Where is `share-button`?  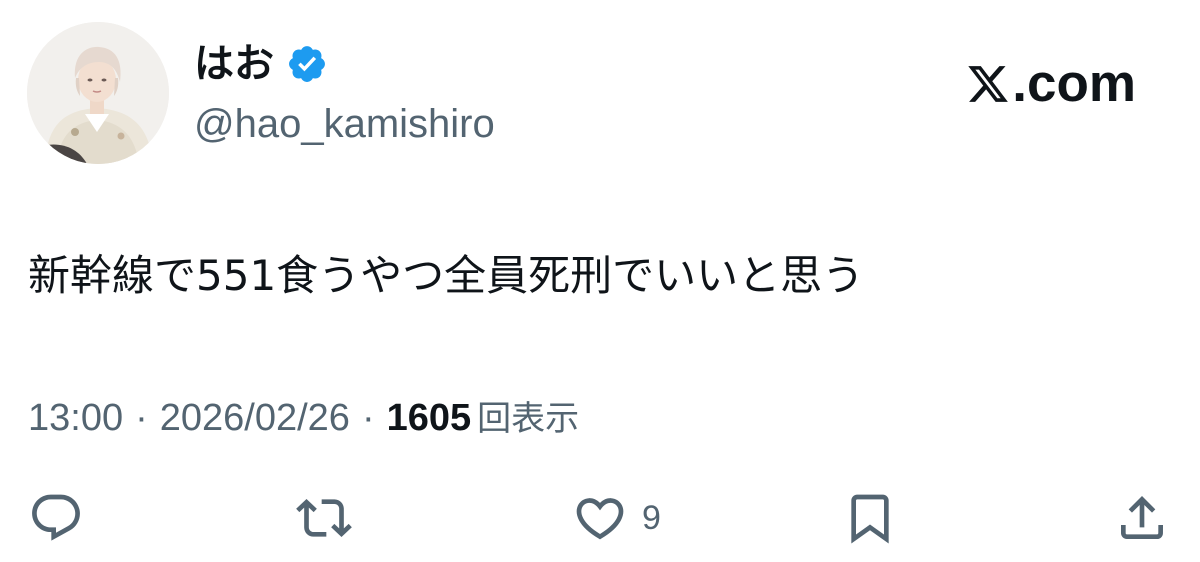 share-button is located at coordinates (1142, 518).